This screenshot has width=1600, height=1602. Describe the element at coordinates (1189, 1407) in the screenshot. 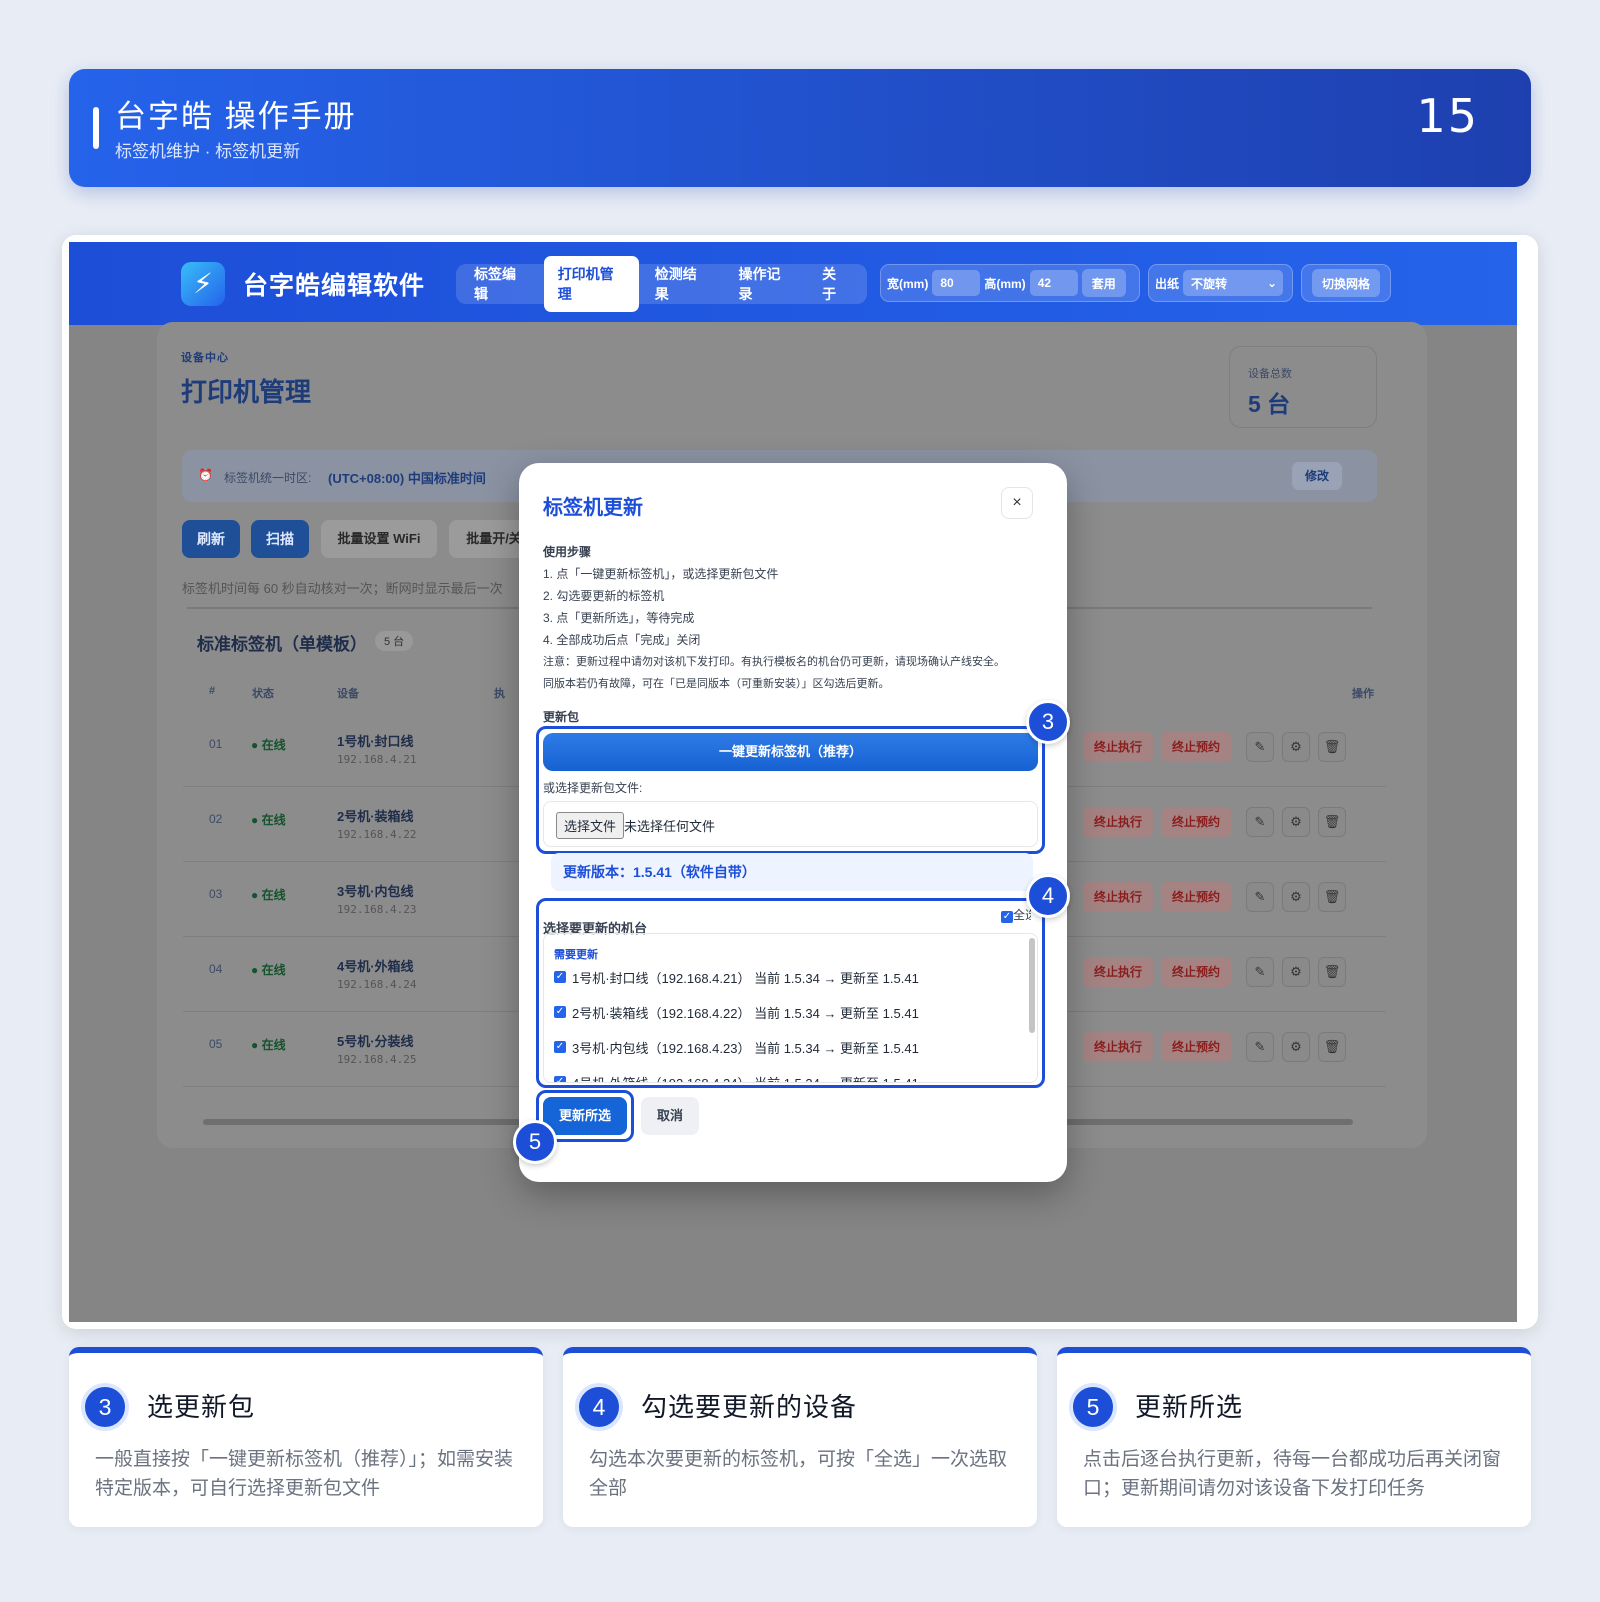

I see `step-card-title: 更新所选` at that location.